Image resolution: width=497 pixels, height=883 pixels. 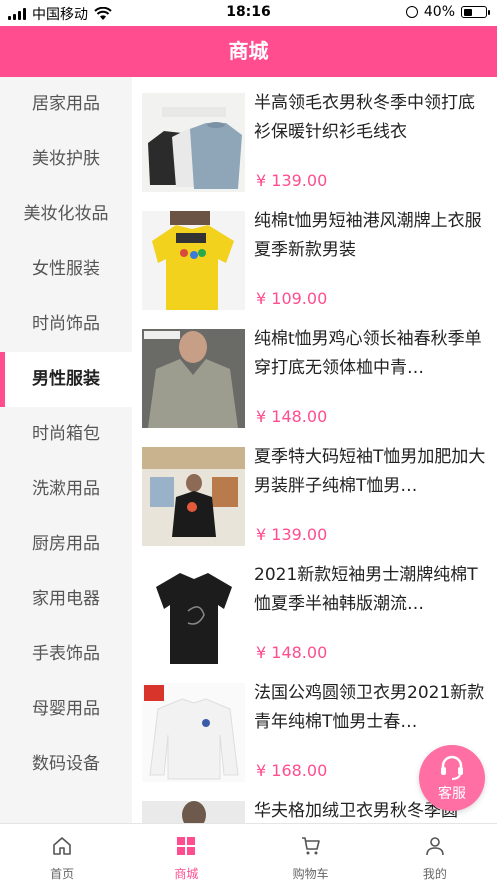 What do you see at coordinates (66, 654) in the screenshot?
I see `sidebar-item: 手表饰品` at bounding box center [66, 654].